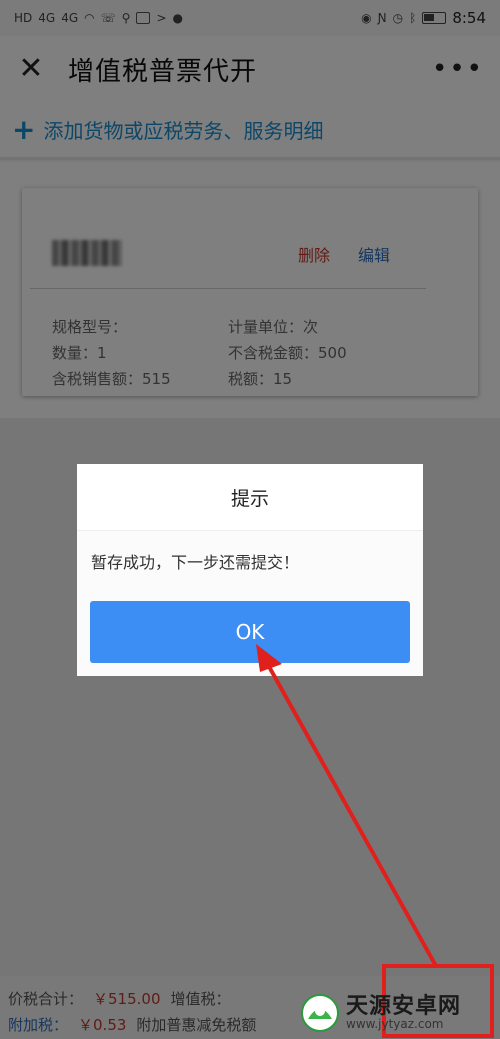 The height and width of the screenshot is (1039, 500). Describe the element at coordinates (195, 562) in the screenshot. I see `dialog-message: 暂存成功，下一步还需提交！` at that location.